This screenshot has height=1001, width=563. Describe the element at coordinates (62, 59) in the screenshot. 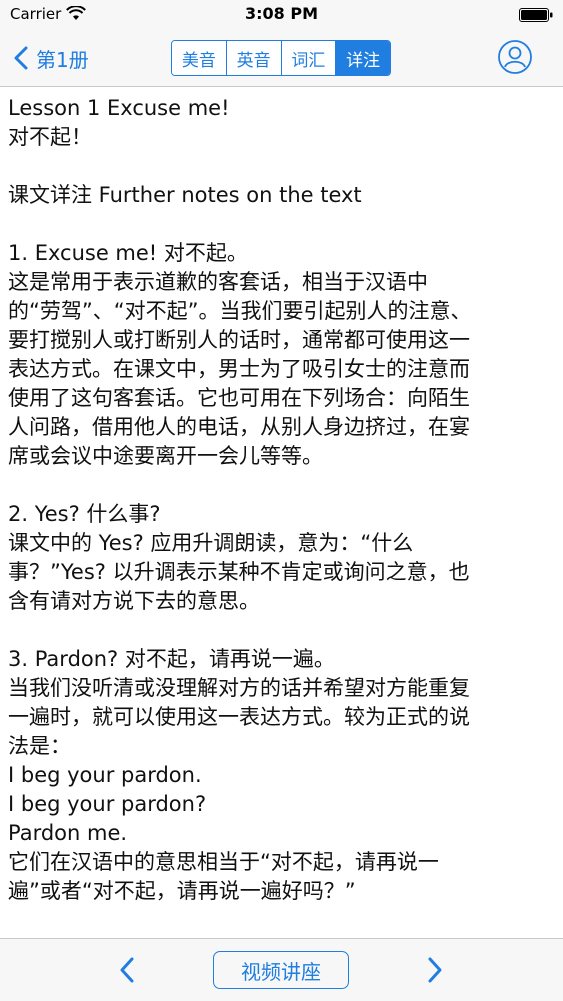

I see `back-button-label: 第1册` at that location.